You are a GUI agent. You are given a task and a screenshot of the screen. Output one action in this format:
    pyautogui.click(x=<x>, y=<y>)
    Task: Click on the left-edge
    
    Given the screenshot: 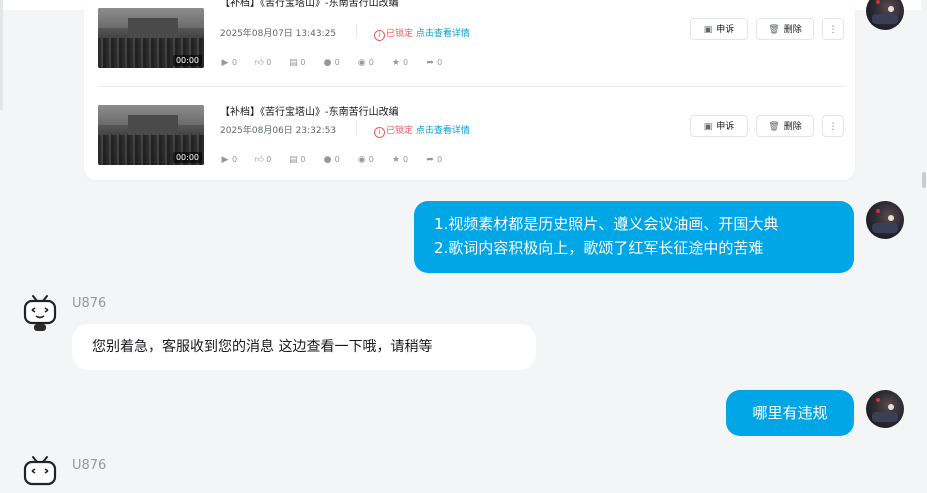 What is the action you would take?
    pyautogui.click(x=1, y=55)
    